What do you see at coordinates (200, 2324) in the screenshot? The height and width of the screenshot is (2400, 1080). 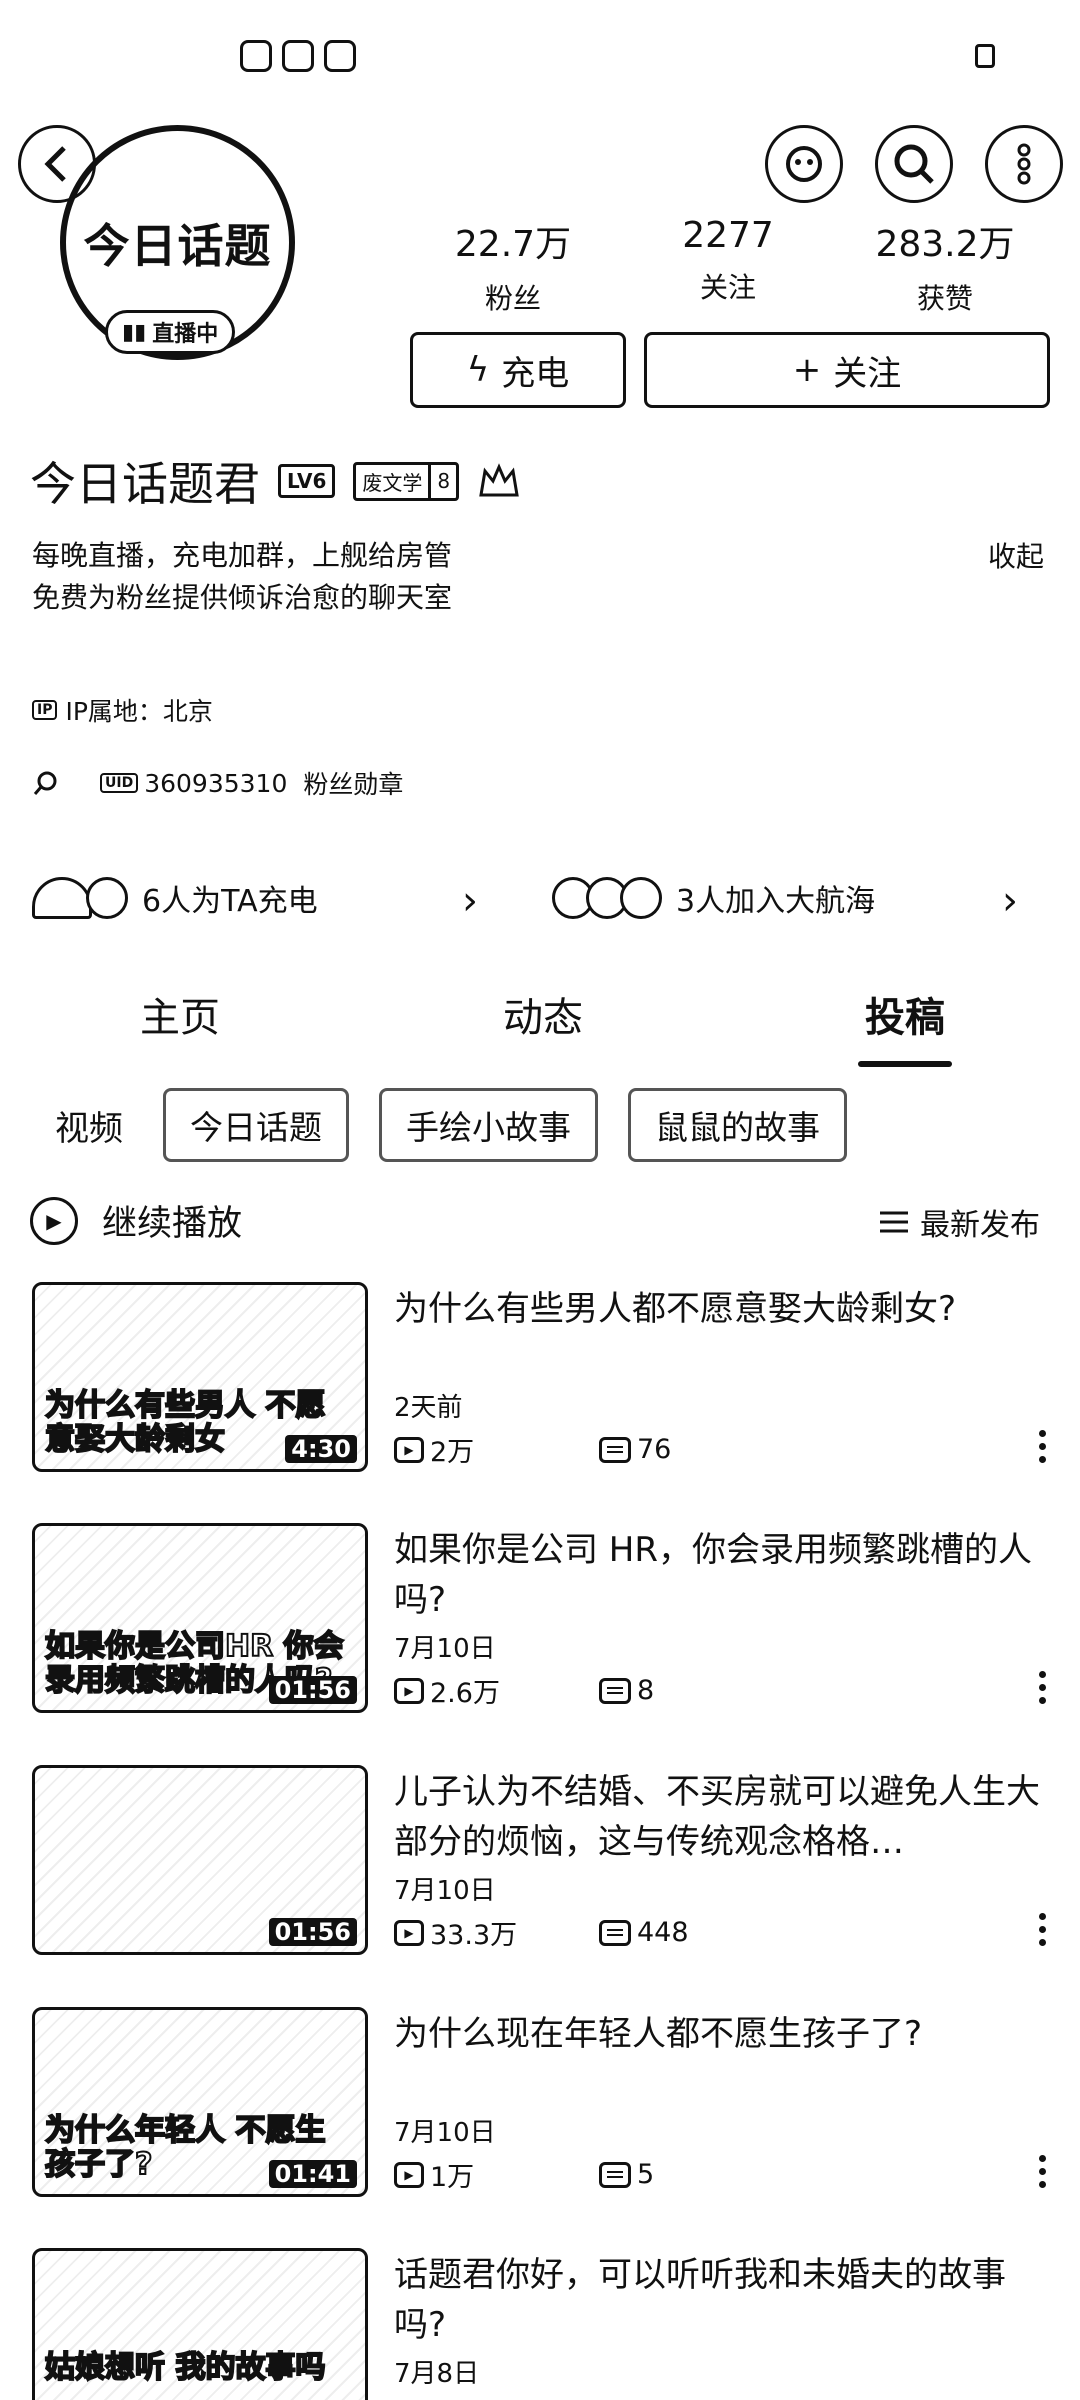 I see `video-thumbnail: 姑娘想听 我的故事吗` at bounding box center [200, 2324].